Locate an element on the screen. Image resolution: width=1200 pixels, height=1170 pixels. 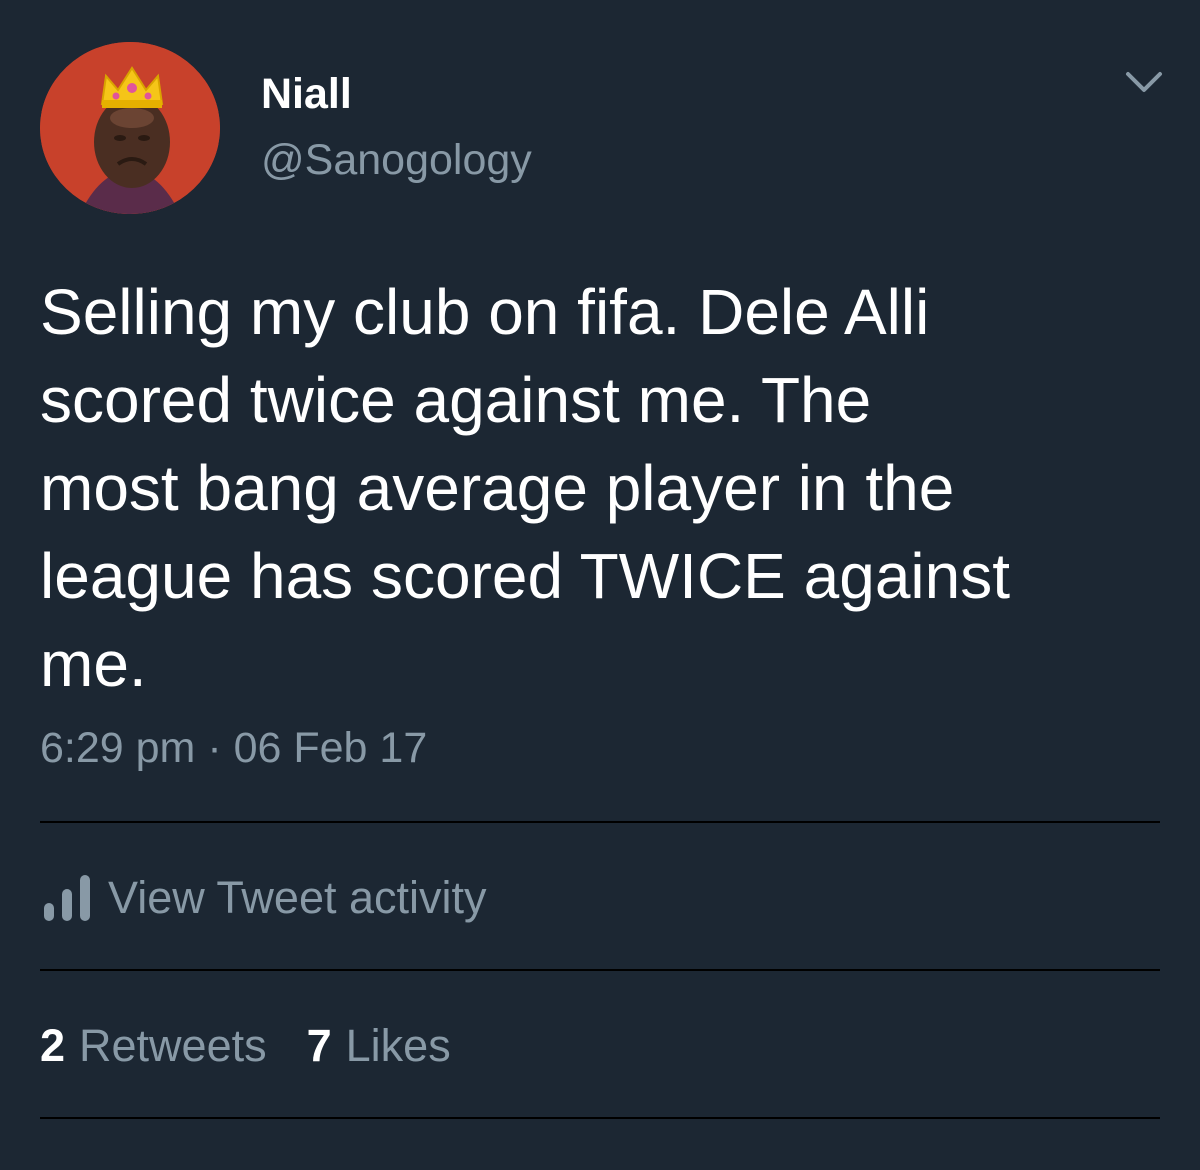
author-handle: @Sanogology is located at coordinates (396, 160).